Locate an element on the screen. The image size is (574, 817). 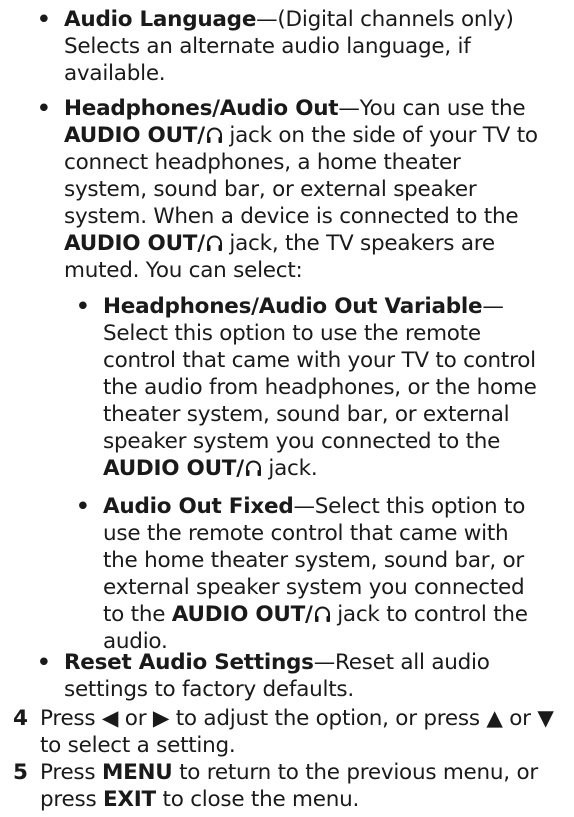
bullet-title: Audio Language is located at coordinates (160, 19).